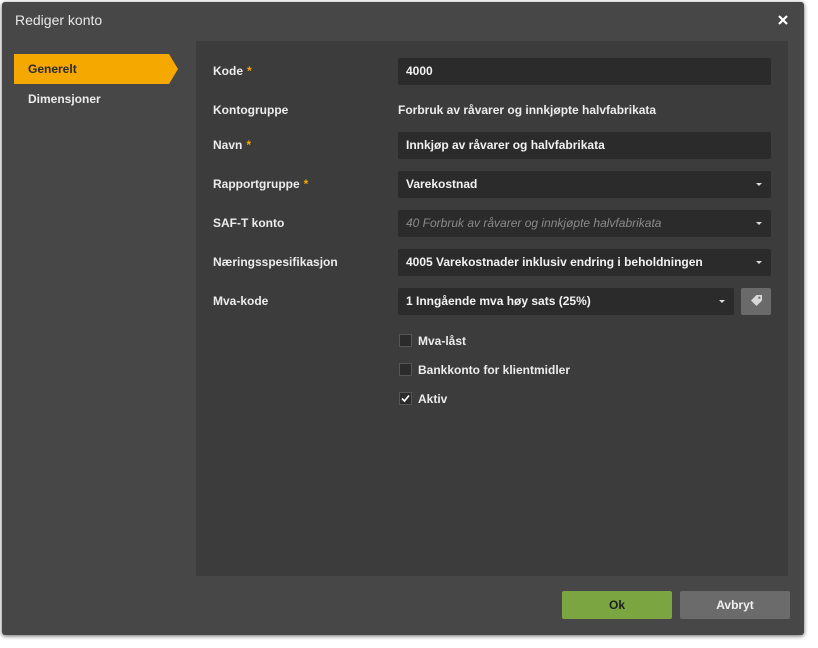 This screenshot has width=818, height=648. Describe the element at coordinates (405, 369) in the screenshot. I see `bankkonto-checkbox` at that location.